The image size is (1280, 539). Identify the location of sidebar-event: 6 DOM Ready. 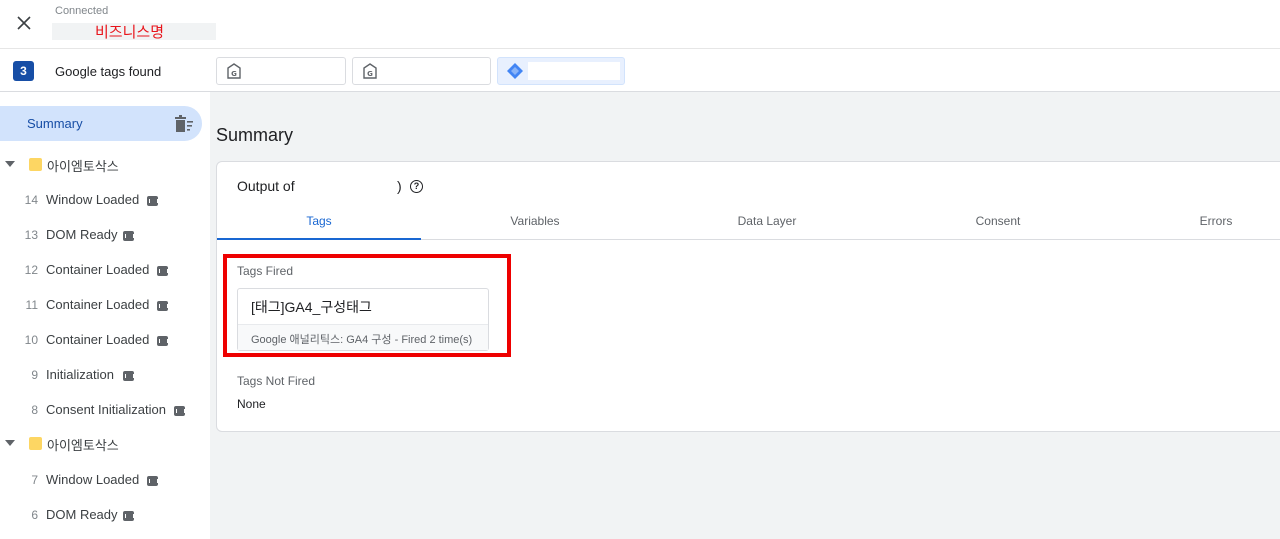
(105, 516).